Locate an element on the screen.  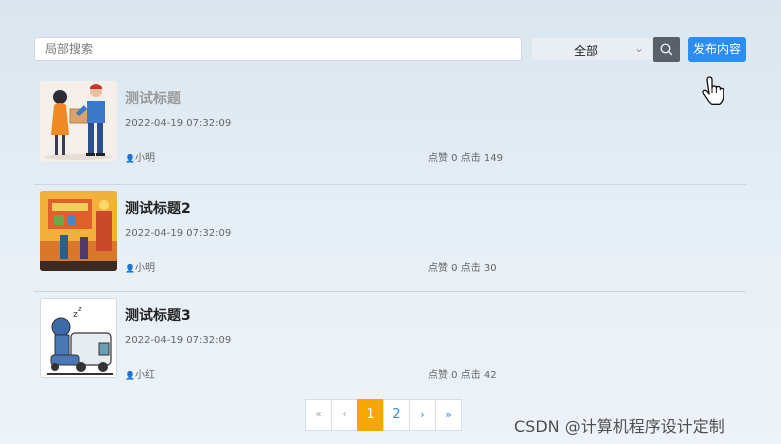
author-name: 小红 is located at coordinates (144, 375).